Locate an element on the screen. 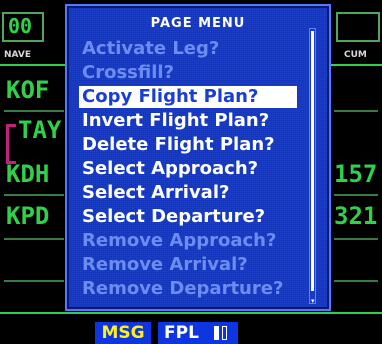 This screenshot has width=382, height=344. scroll-down-arrow-icon: ▾ is located at coordinates (313, 301).